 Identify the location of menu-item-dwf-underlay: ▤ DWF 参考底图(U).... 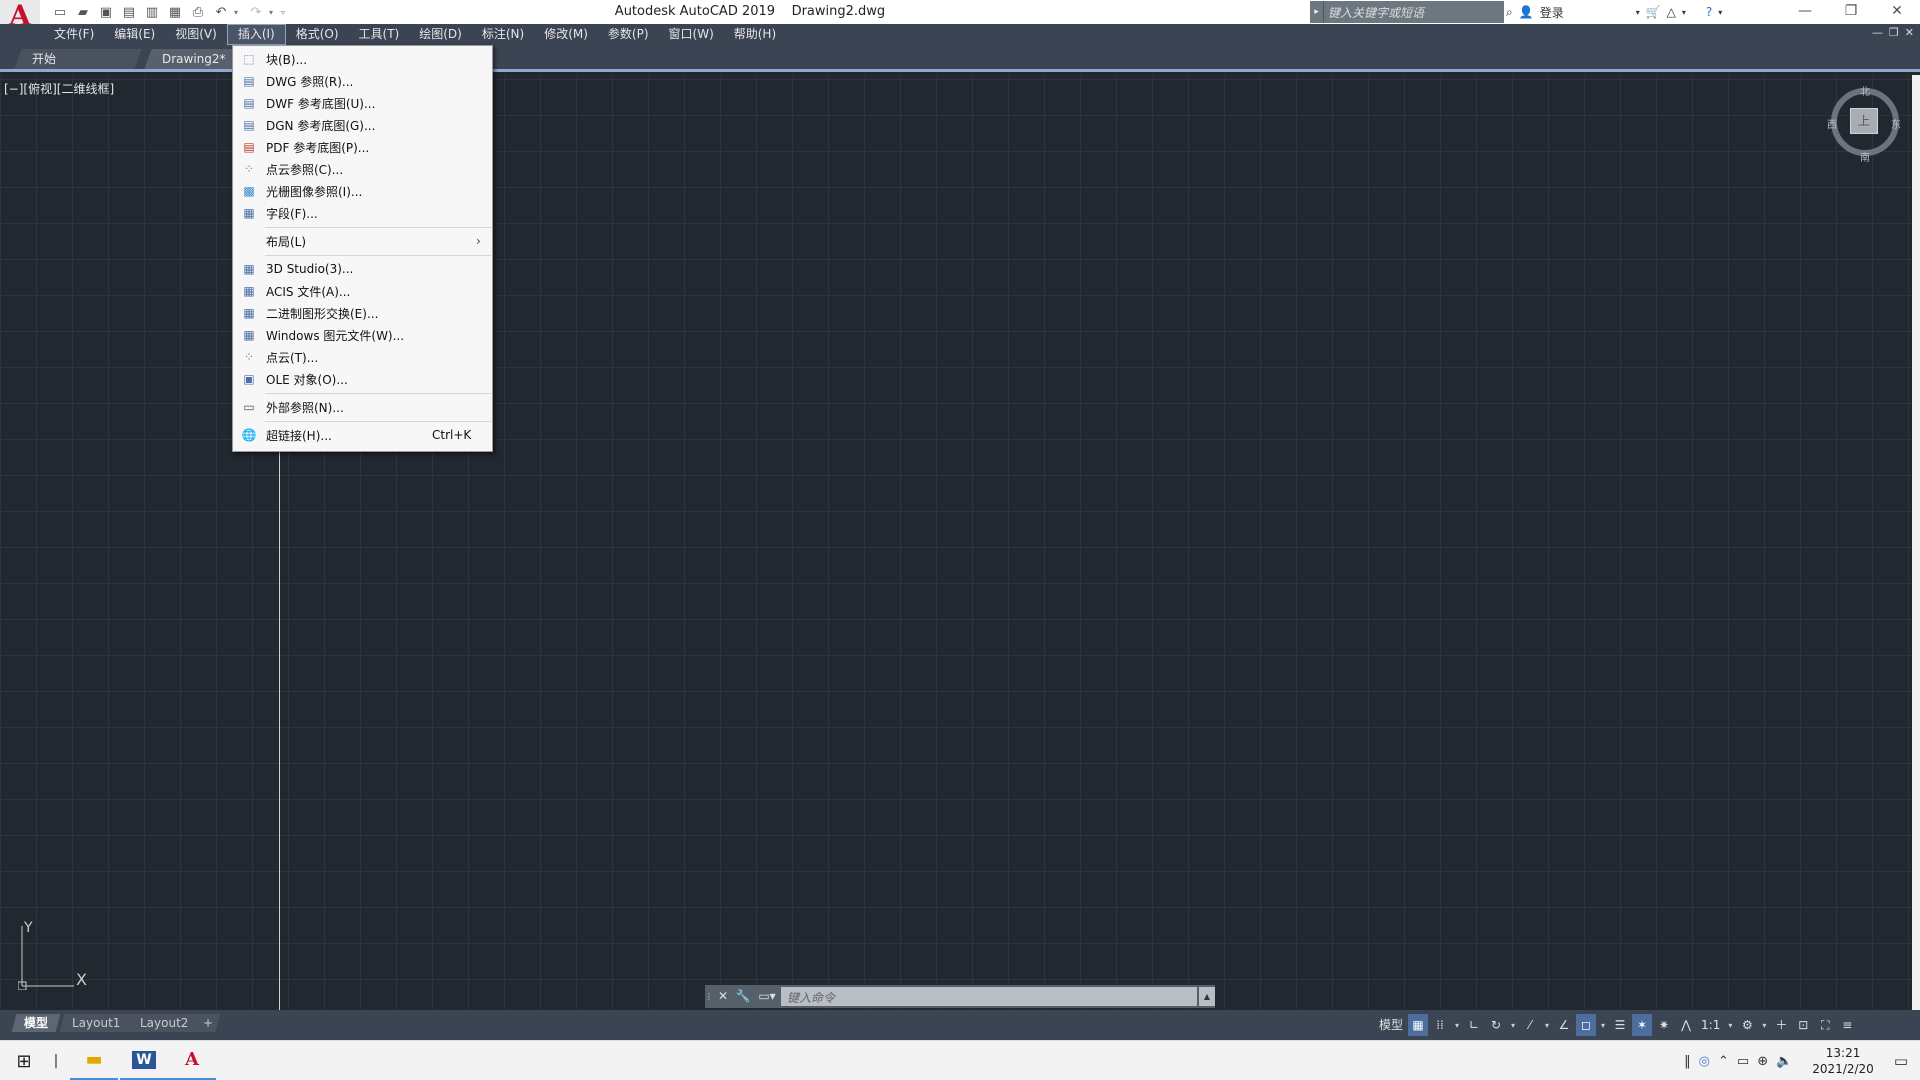
(362, 103).